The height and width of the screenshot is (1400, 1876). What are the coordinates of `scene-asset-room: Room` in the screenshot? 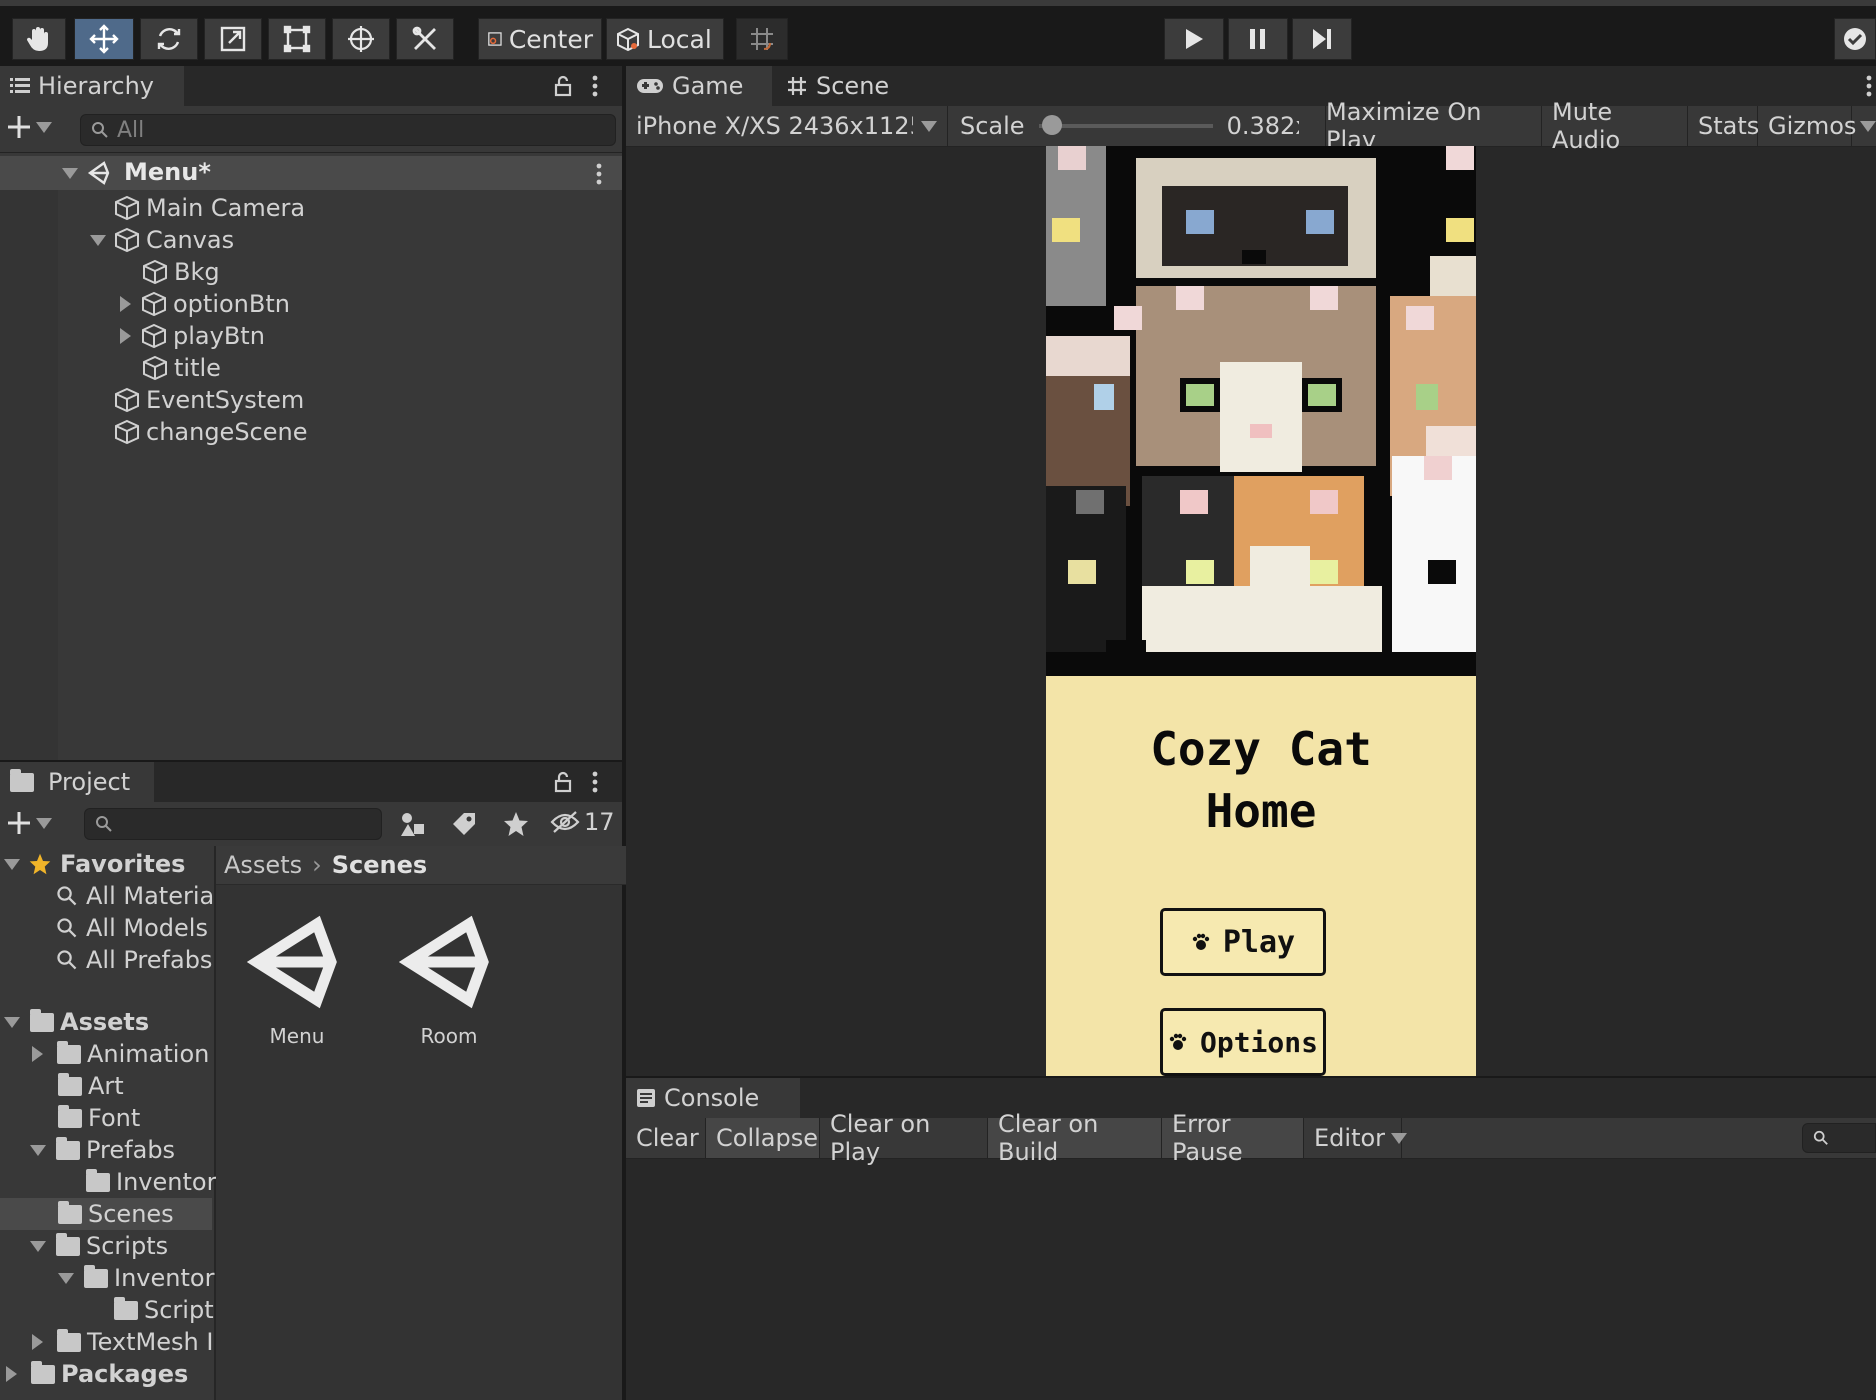 It's located at (449, 980).